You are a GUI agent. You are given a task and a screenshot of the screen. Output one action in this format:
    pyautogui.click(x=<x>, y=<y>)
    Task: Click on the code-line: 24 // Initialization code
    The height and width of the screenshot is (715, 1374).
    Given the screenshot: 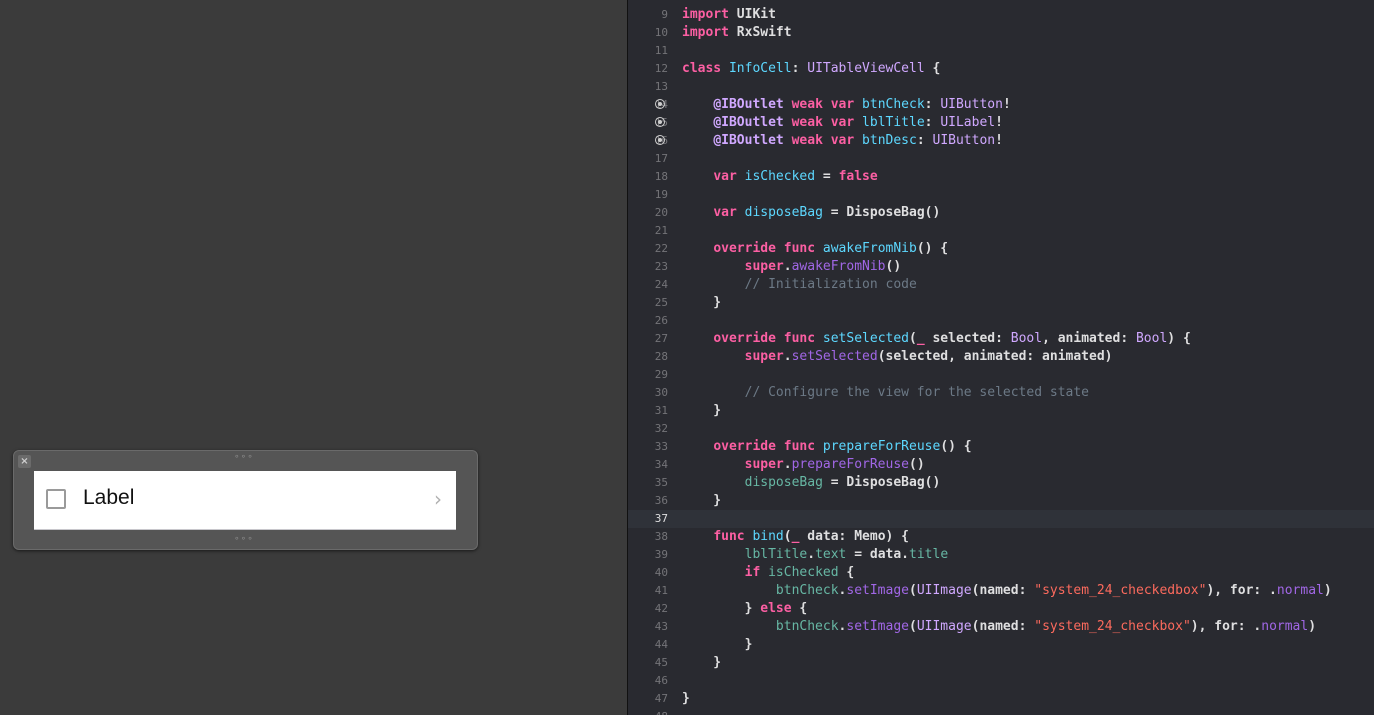 What is the action you would take?
    pyautogui.click(x=1001, y=285)
    